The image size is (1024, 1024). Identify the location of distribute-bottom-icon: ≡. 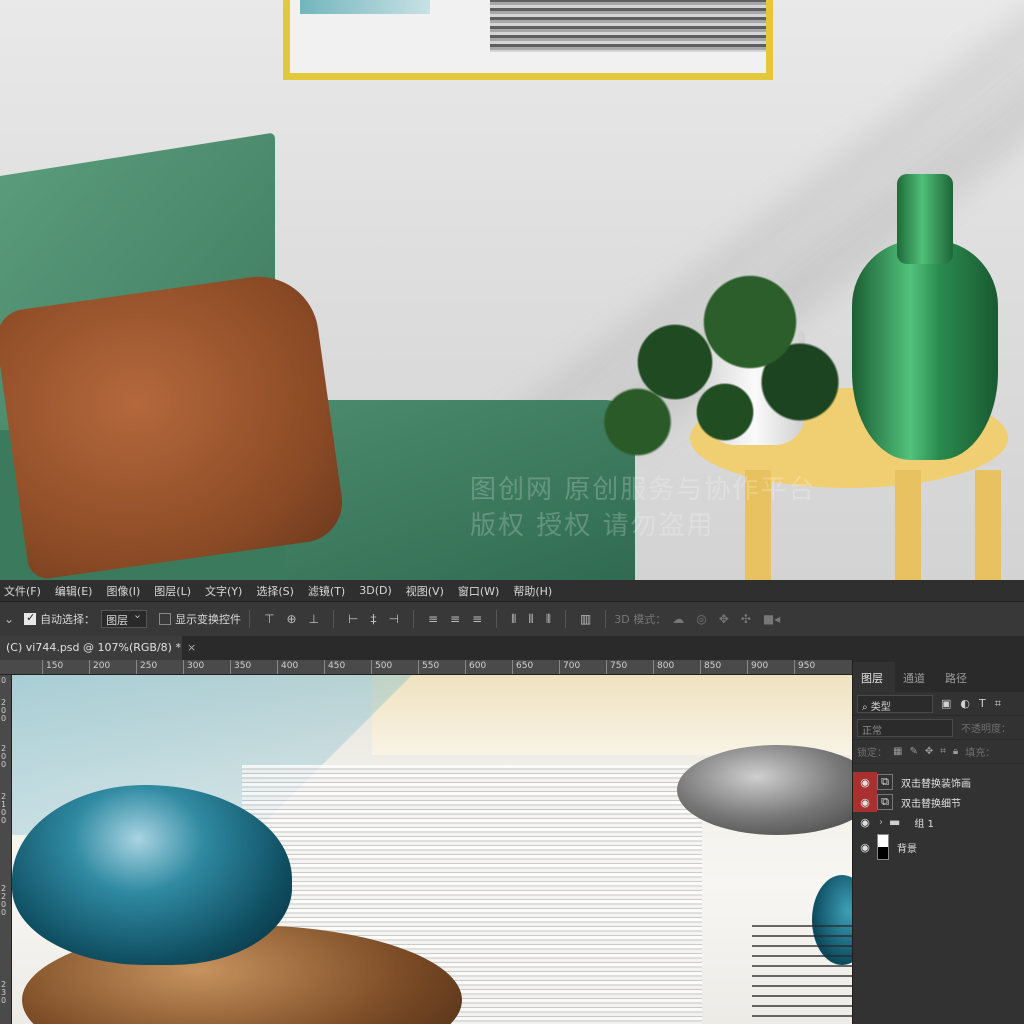
(477, 619).